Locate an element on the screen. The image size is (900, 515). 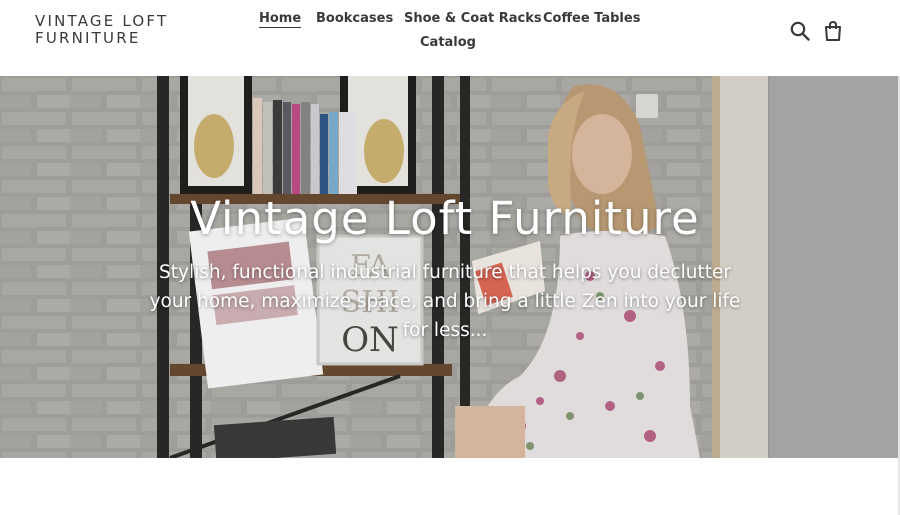
cart-button is located at coordinates (833, 31).